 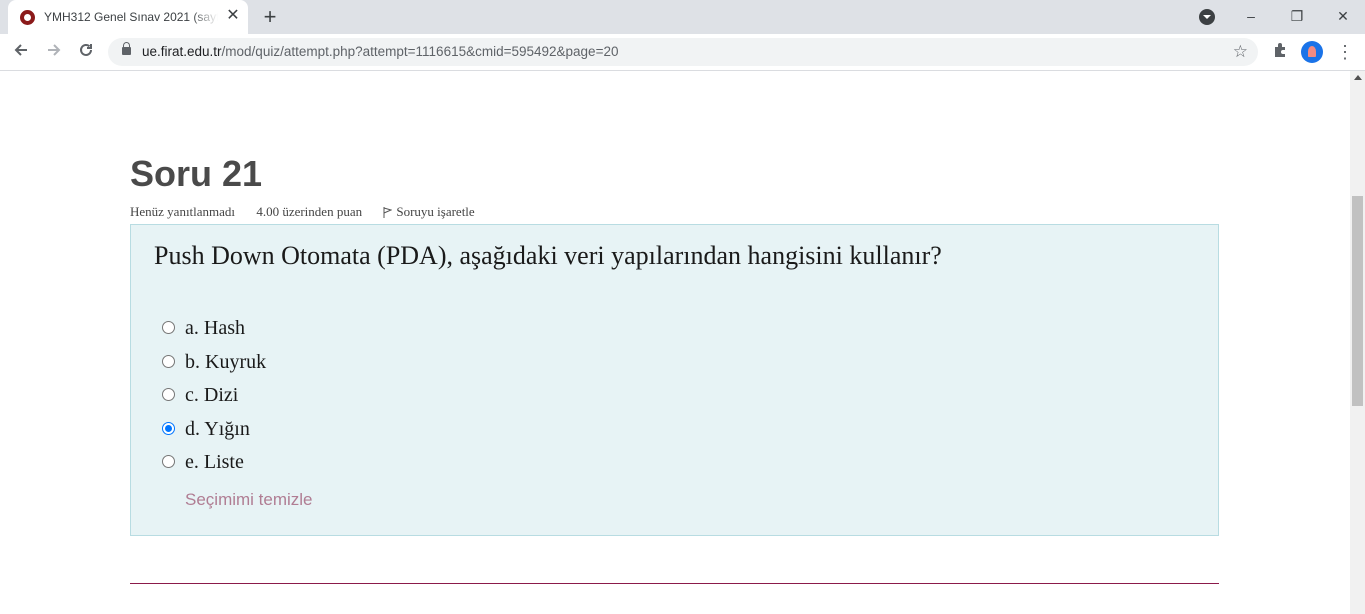 I want to click on site-favicon-icon, so click(x=27, y=17).